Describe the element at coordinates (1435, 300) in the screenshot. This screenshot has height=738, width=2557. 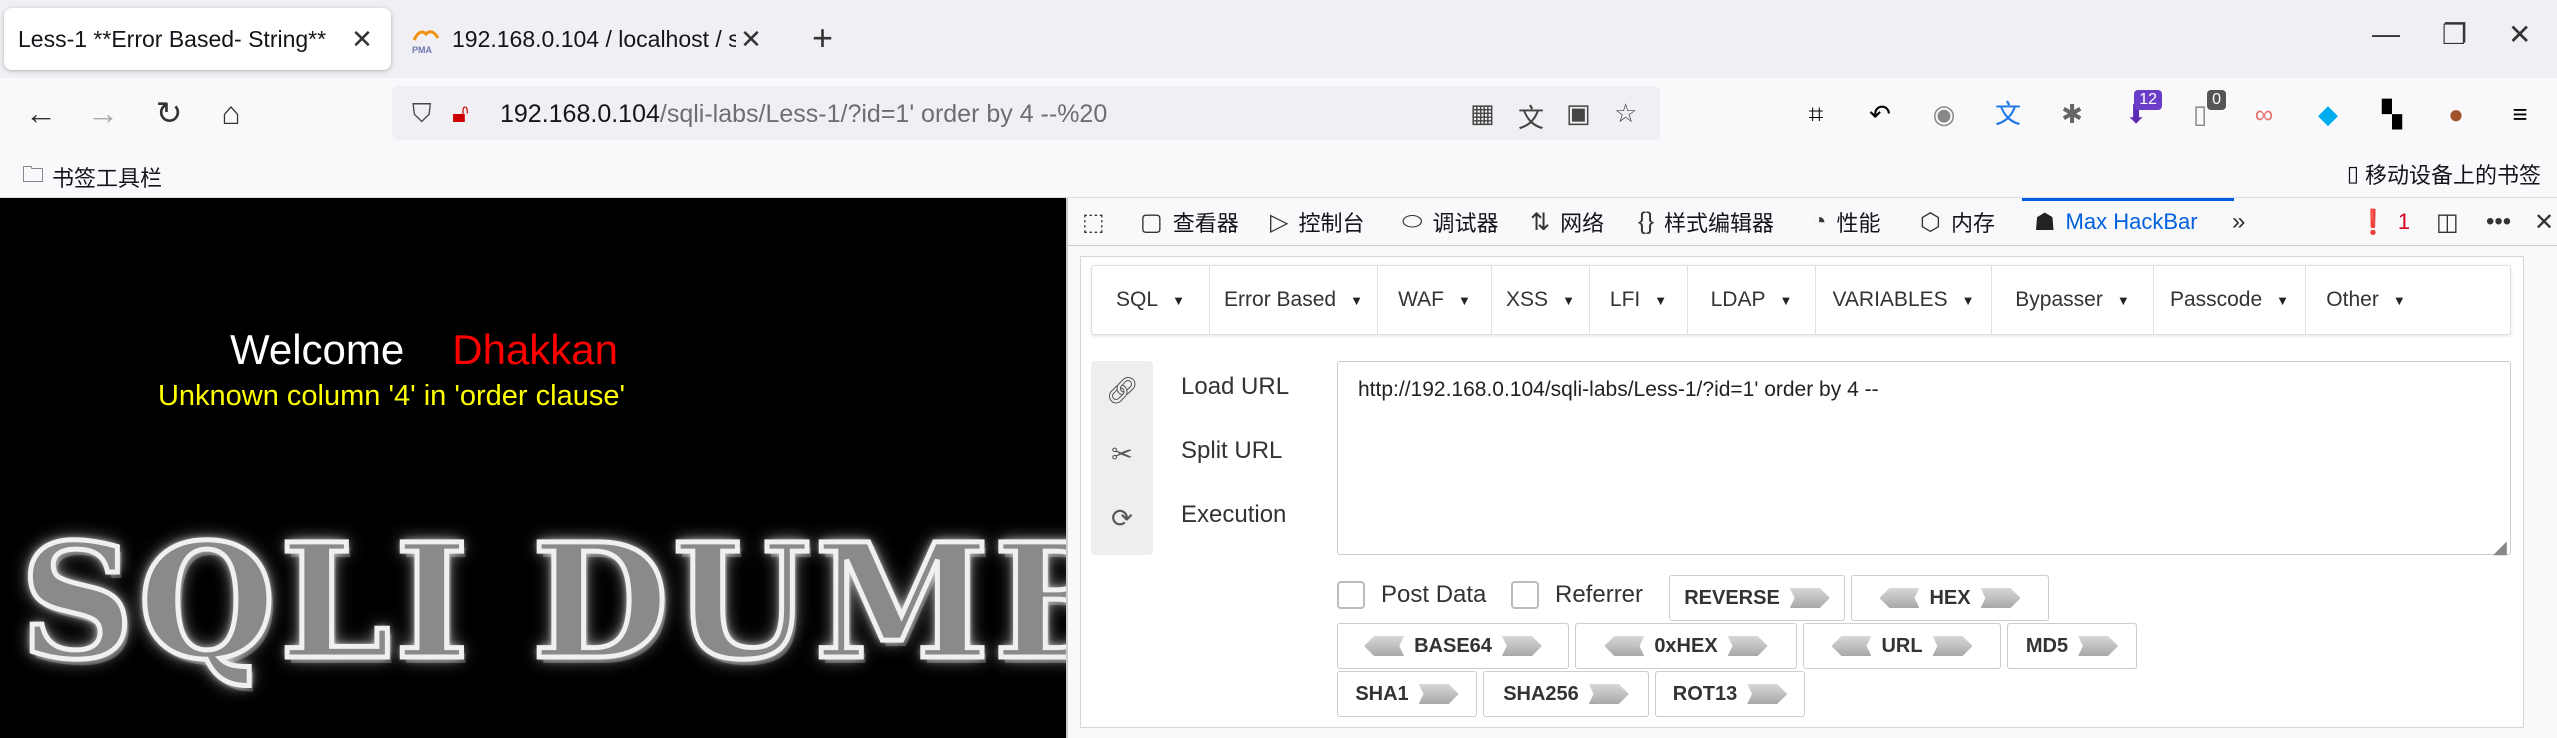
I see `menu-waf: WAF ▼` at that location.